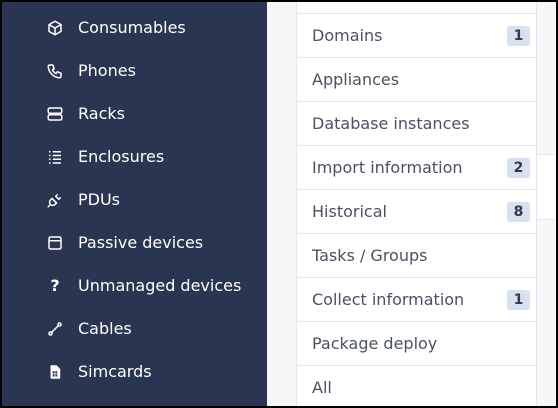  Describe the element at coordinates (55, 28) in the screenshot. I see `box-icon` at that location.